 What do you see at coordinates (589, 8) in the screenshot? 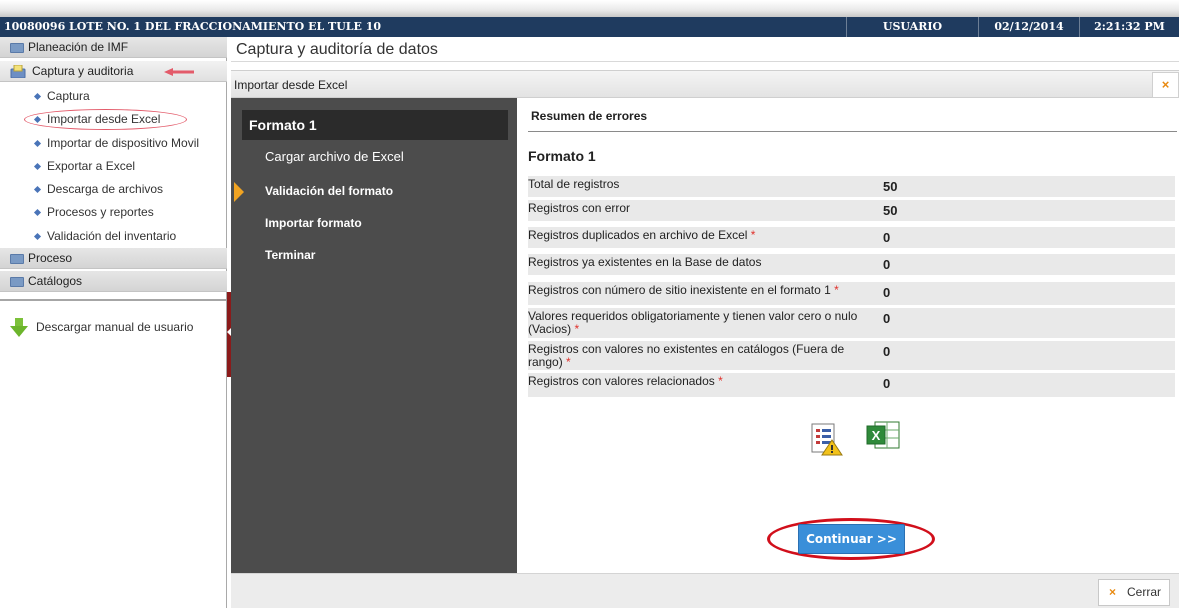
I see `window-top-shade` at bounding box center [589, 8].